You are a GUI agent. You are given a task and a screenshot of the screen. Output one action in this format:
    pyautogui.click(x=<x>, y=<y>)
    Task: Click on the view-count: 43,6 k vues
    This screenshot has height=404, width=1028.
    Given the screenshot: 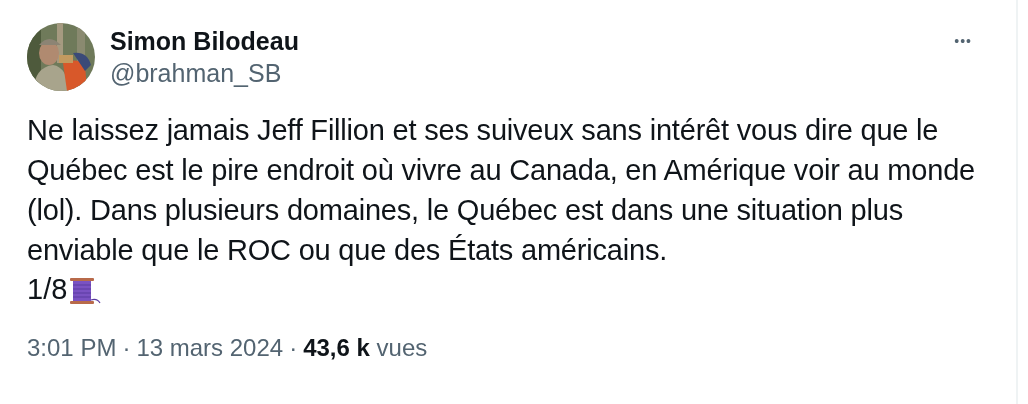 What is the action you would take?
    pyautogui.click(x=365, y=348)
    